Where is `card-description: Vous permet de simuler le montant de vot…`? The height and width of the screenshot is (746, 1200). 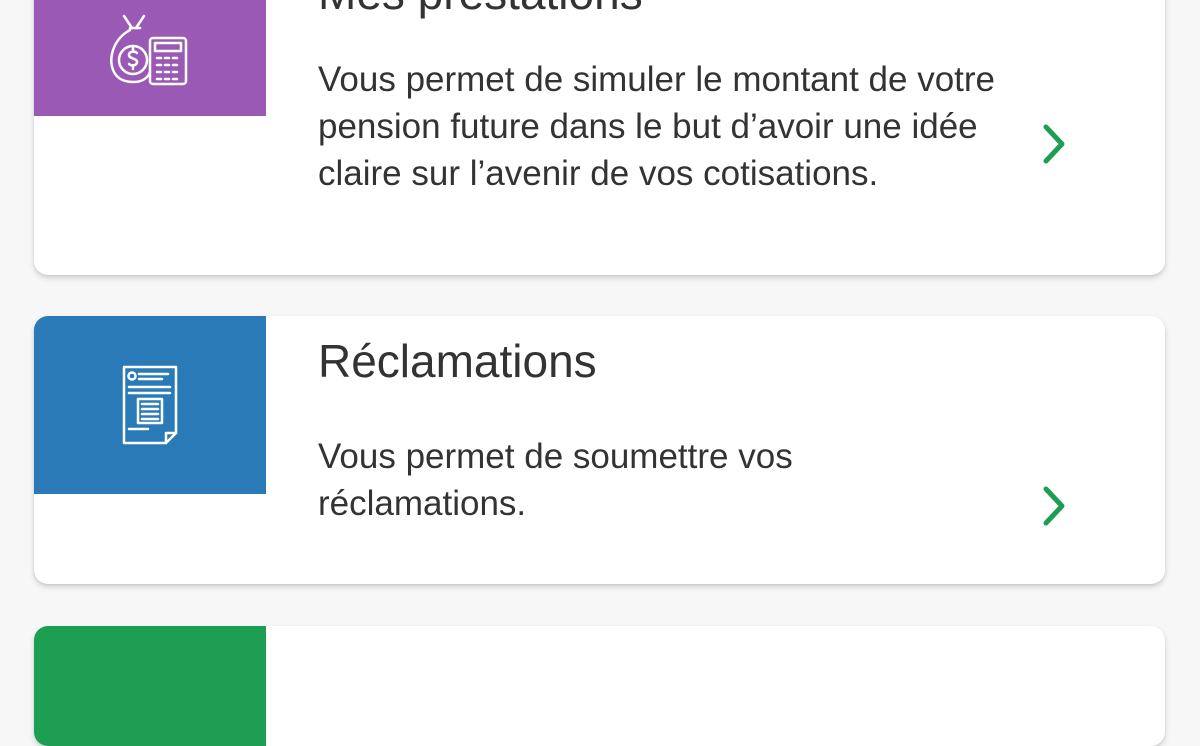
card-description: Vous permet de simuler le montant de vot… is located at coordinates (657, 126).